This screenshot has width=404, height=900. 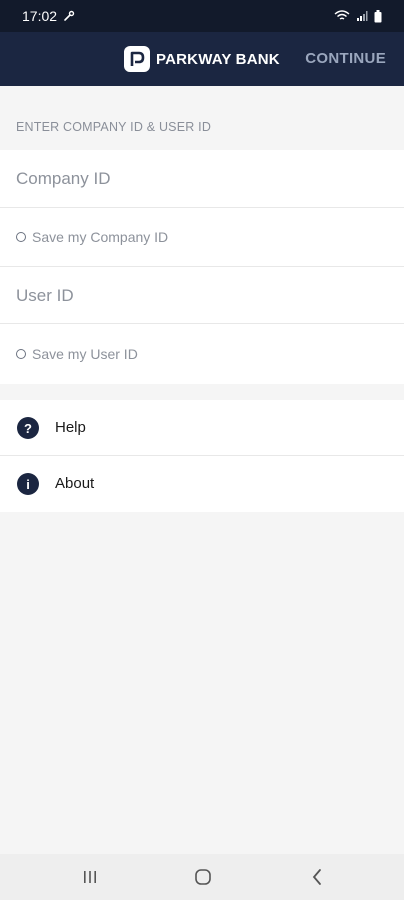 What do you see at coordinates (137, 59) in the screenshot?
I see `parkway-logo-icon` at bounding box center [137, 59].